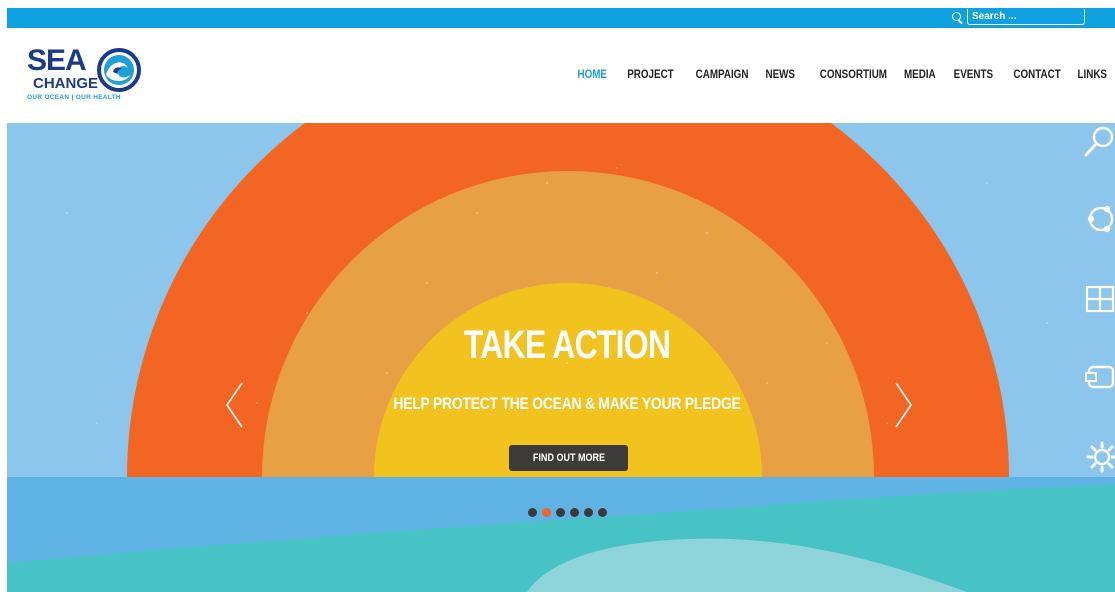 Image resolution: width=1115 pixels, height=592 pixels. I want to click on nav-campaign: CAMPAIGN, so click(722, 74).